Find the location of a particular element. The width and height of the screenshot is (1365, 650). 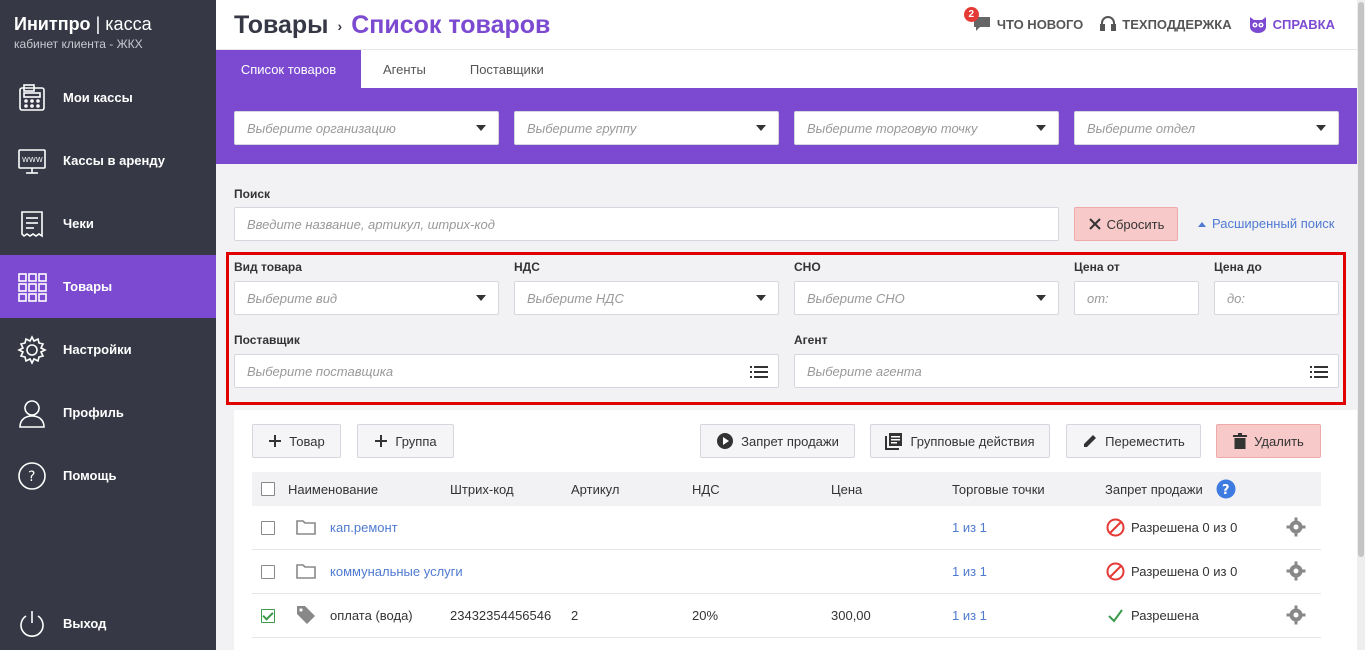

delete-button: Удалить is located at coordinates (1268, 441).